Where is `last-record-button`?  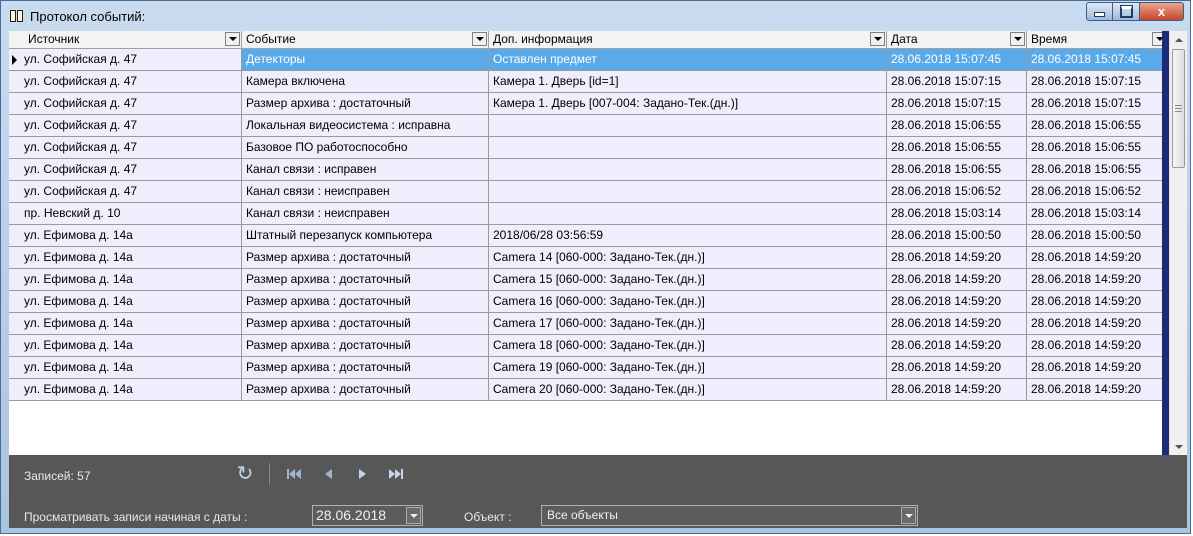
last-record-button is located at coordinates (396, 474).